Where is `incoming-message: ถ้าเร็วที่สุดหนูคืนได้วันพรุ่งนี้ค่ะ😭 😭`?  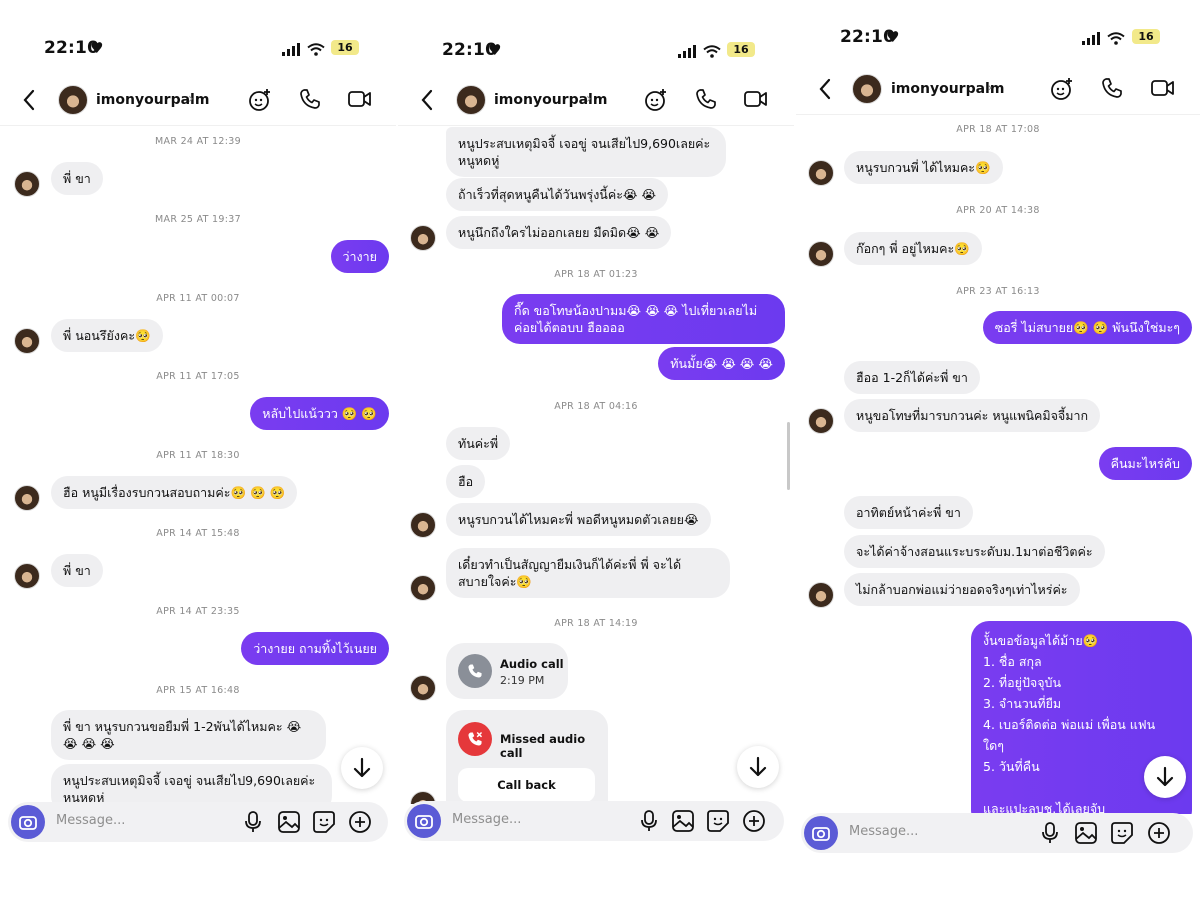 incoming-message: ถ้าเร็วที่สุดหนูคืนได้วันพรุ่งนี้ค่ะ😭 😭 is located at coordinates (557, 194).